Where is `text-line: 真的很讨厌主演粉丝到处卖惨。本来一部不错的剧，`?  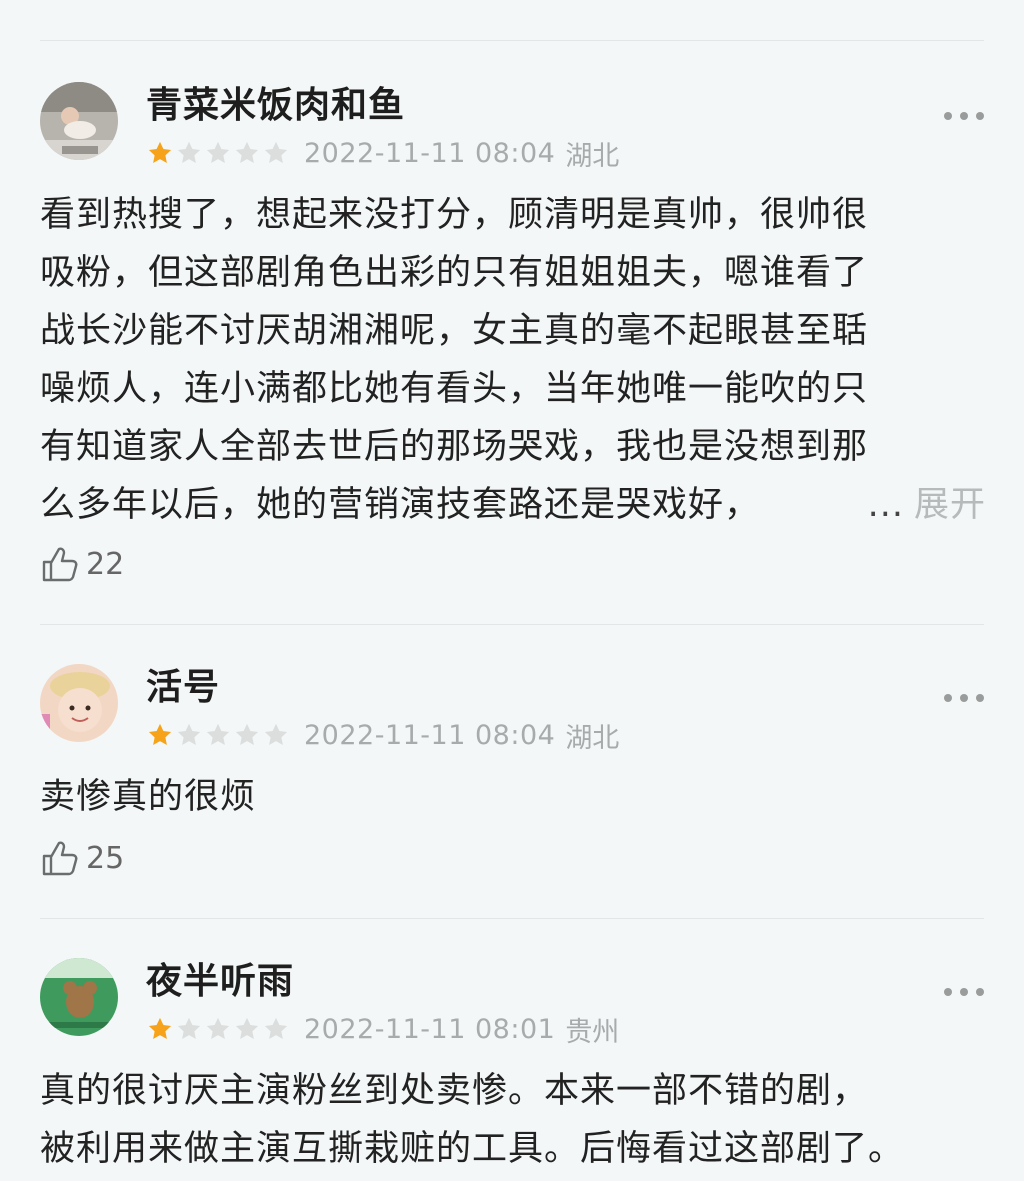
text-line: 真的很讨厌主演粉丝到处卖惨。本来一部不错的剧， is located at coordinates (454, 1091).